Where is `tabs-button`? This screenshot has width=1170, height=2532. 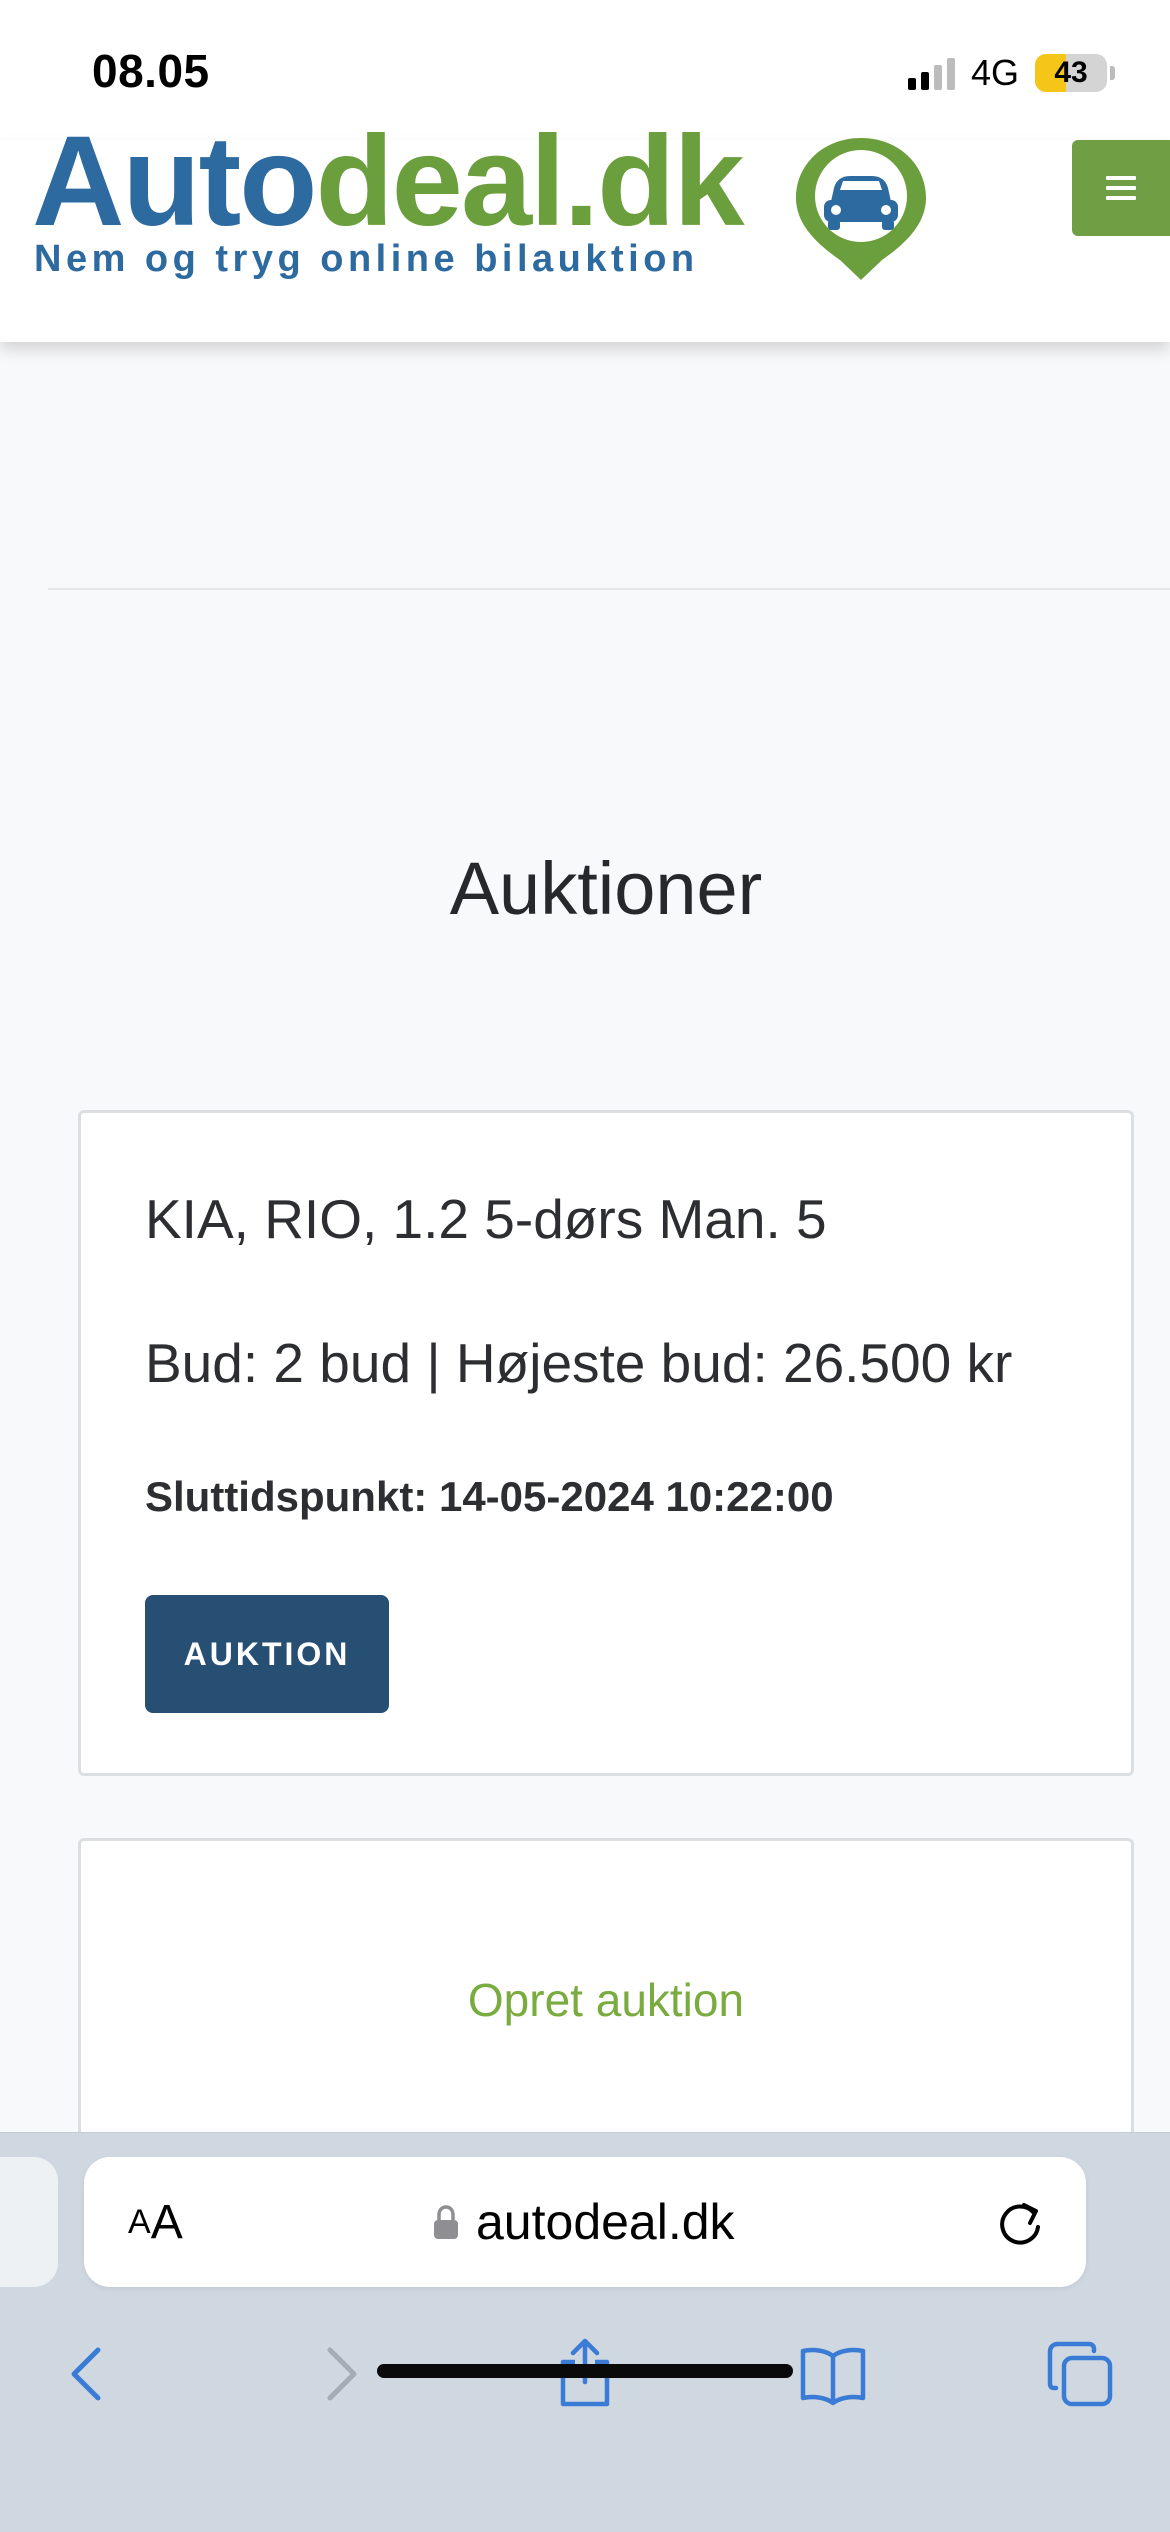
tabs-button is located at coordinates (1080, 2374).